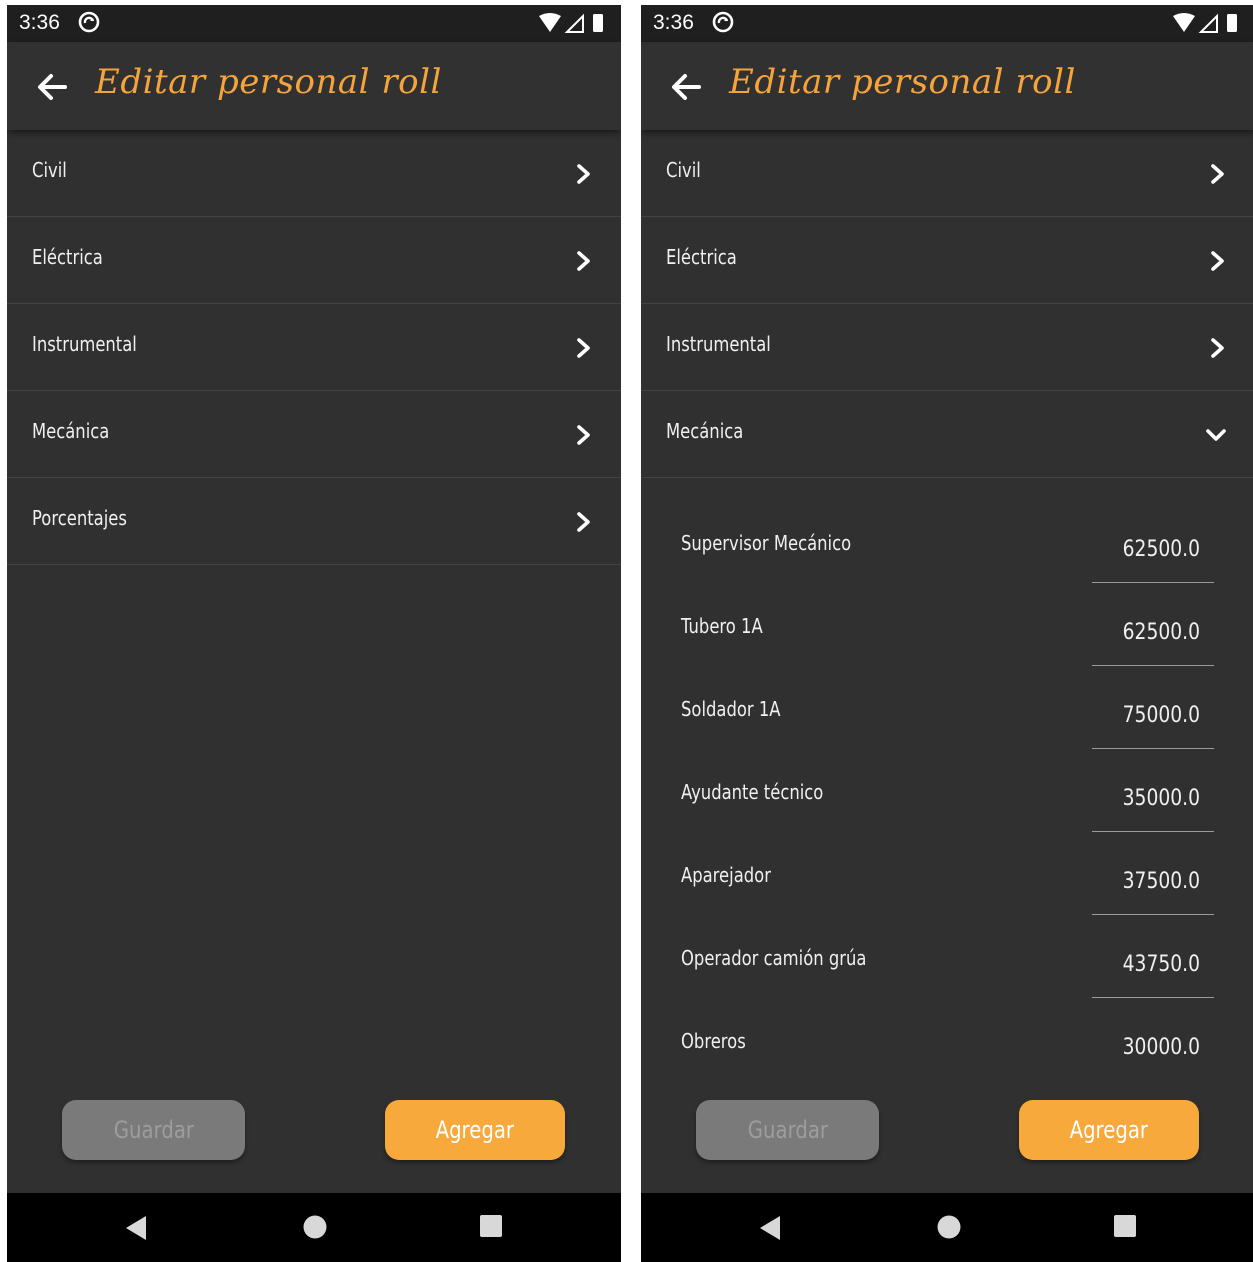 The height and width of the screenshot is (1262, 1253). I want to click on list-item: Aparejador 37500.0, so click(947, 888).